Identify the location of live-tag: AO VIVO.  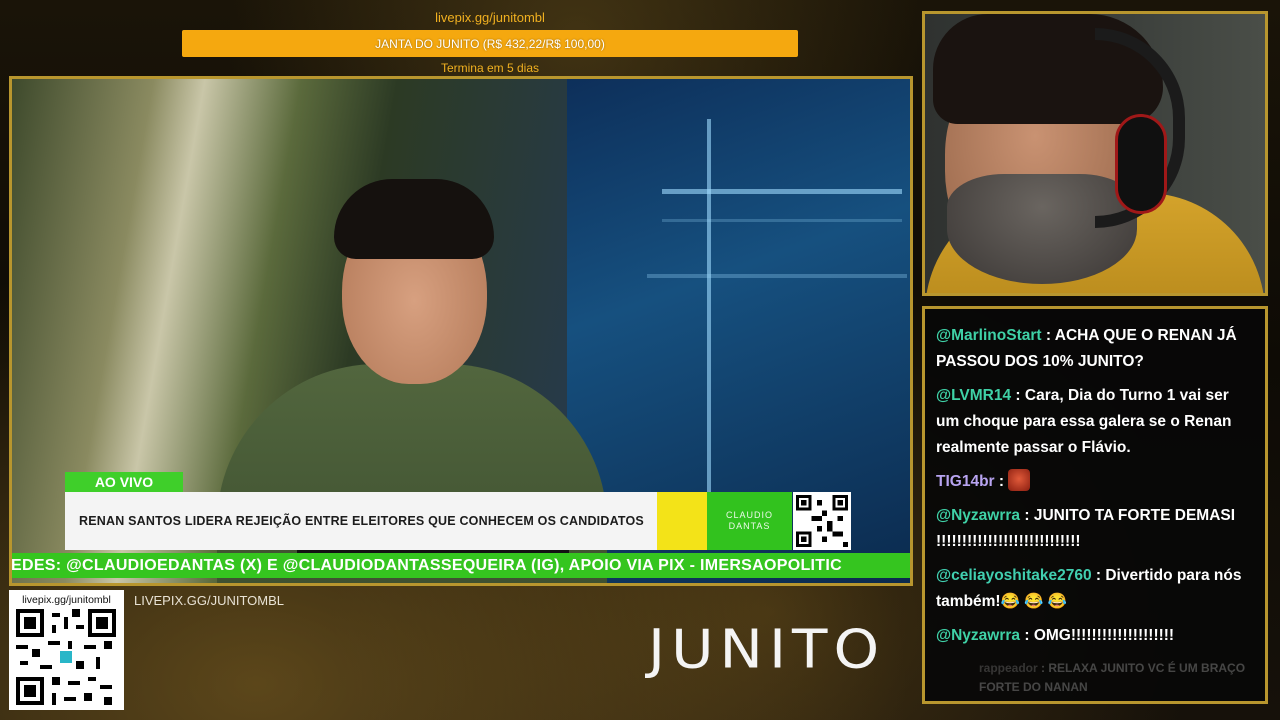
(124, 482).